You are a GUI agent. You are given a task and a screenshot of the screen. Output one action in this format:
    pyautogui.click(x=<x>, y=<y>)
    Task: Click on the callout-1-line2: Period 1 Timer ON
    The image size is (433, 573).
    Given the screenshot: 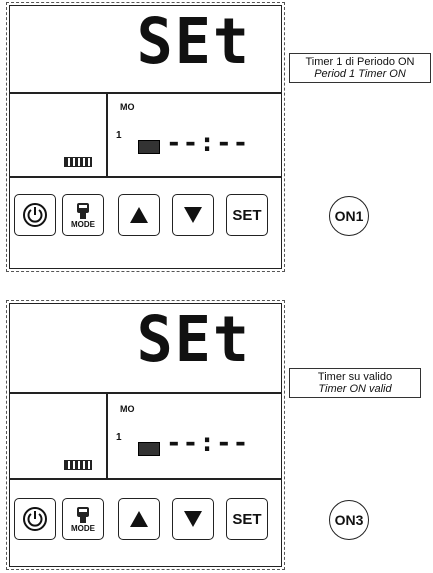 What is the action you would take?
    pyautogui.click(x=360, y=74)
    